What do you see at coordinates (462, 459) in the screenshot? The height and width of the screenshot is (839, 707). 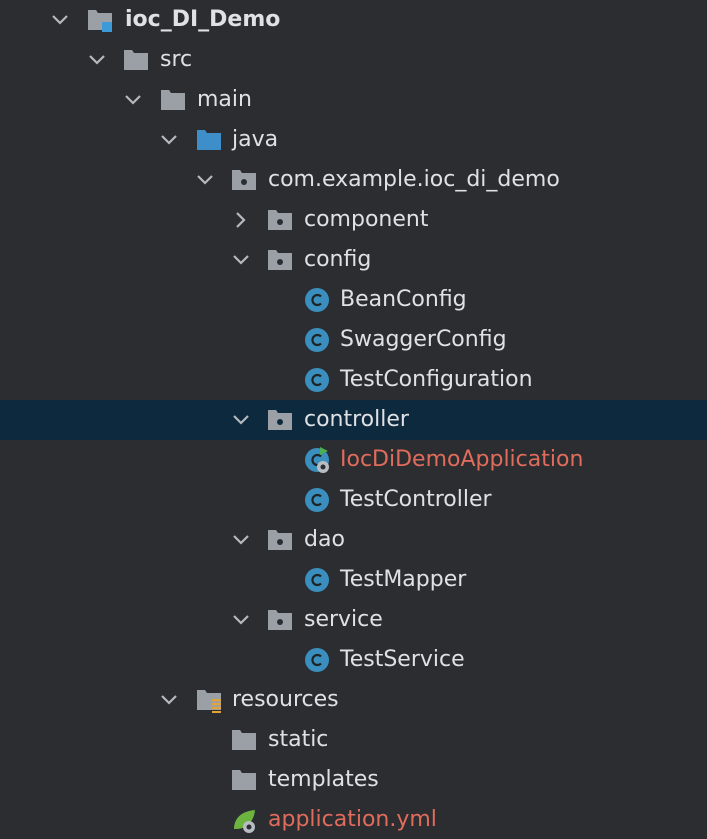 I see `tree-item-label: IocDiDemoApplication` at bounding box center [462, 459].